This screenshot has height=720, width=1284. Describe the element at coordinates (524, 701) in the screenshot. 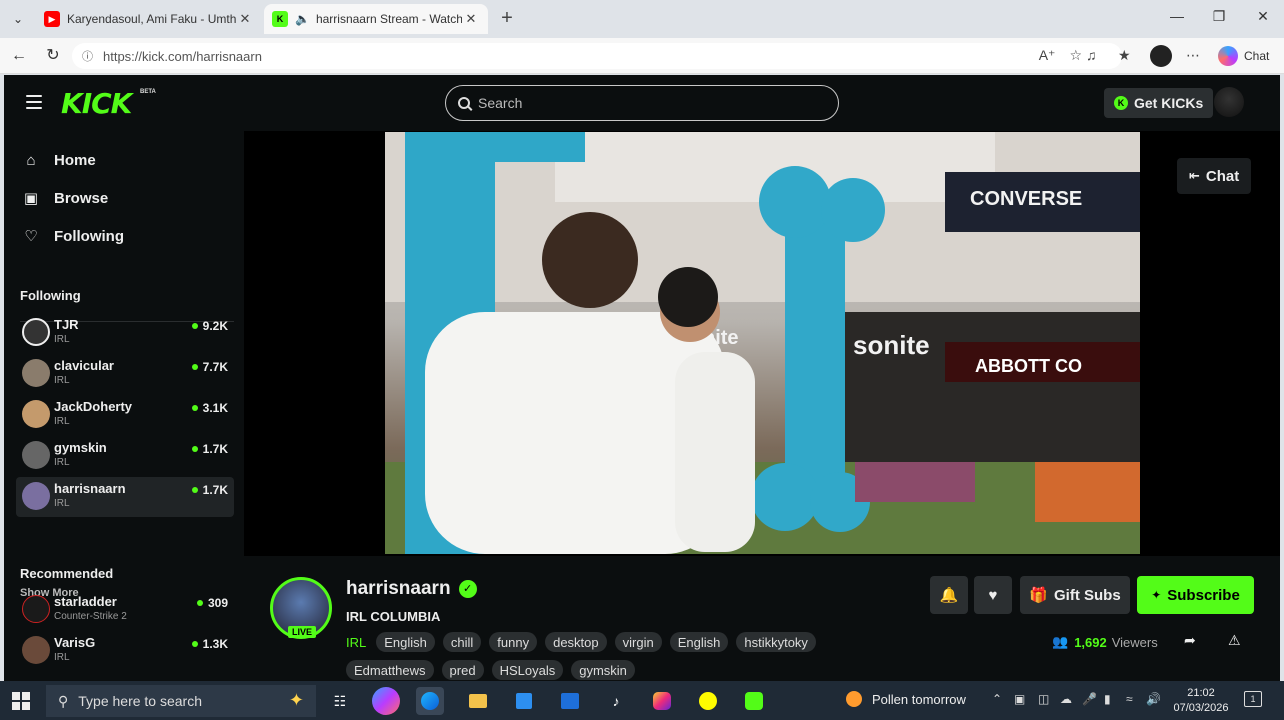

I see `microsoft-store-icon` at that location.